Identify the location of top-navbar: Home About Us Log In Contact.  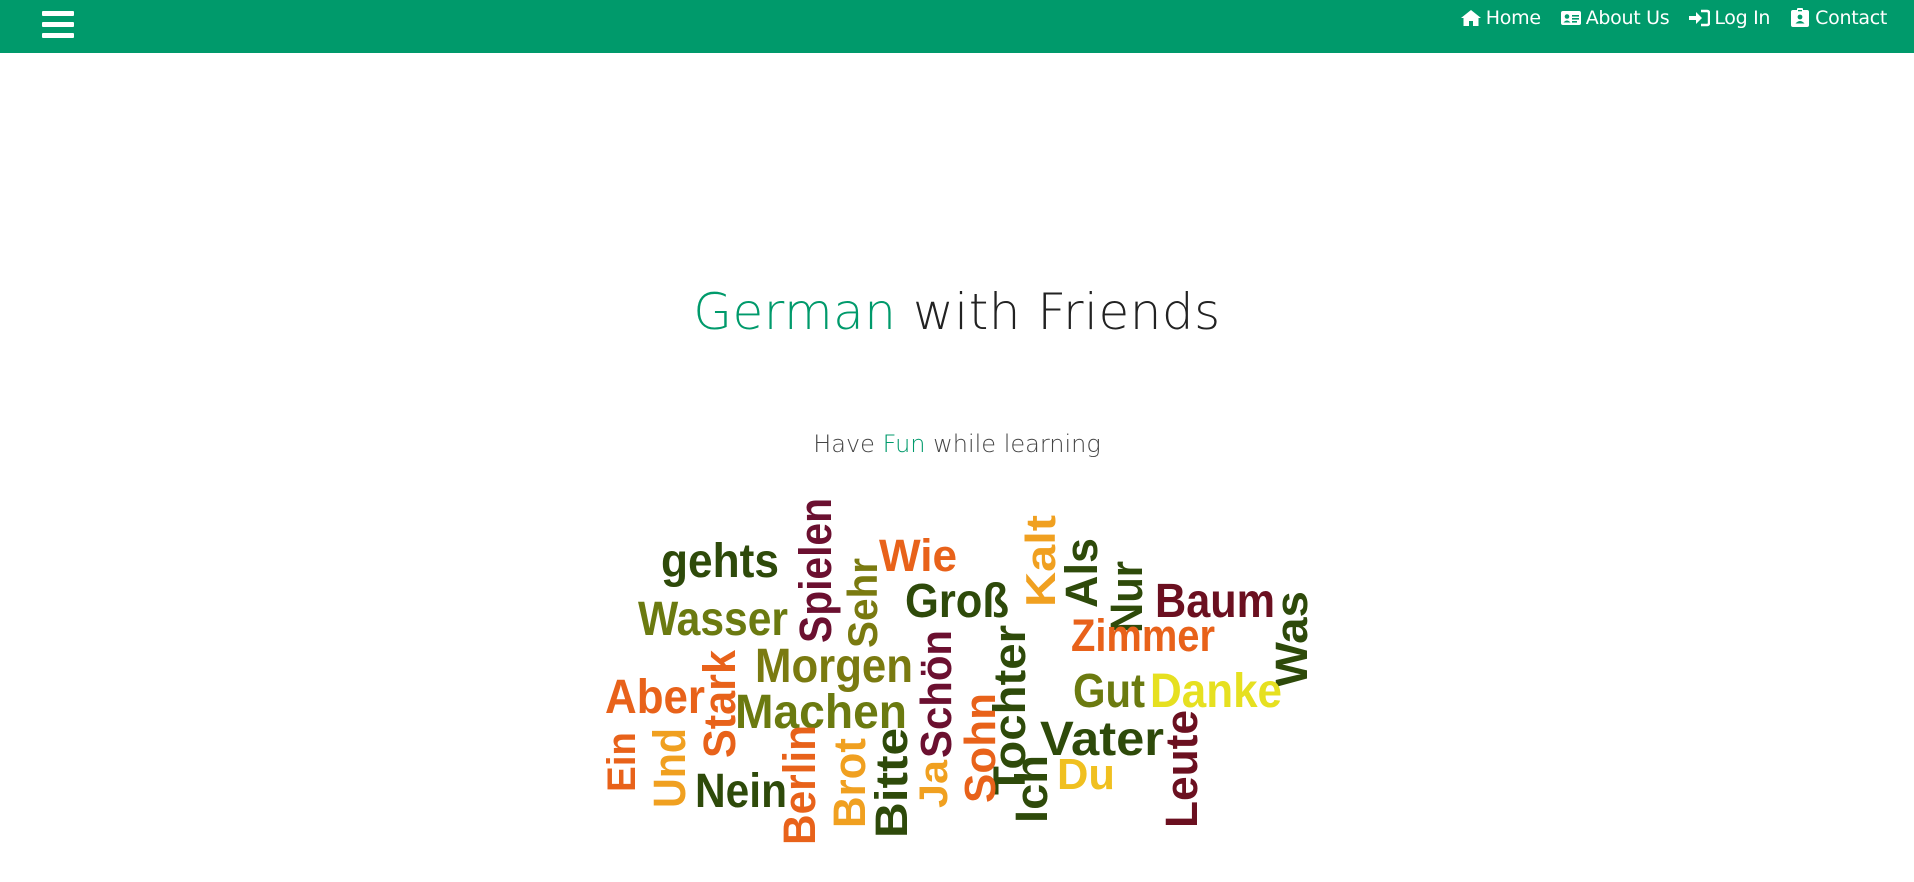
(957, 26).